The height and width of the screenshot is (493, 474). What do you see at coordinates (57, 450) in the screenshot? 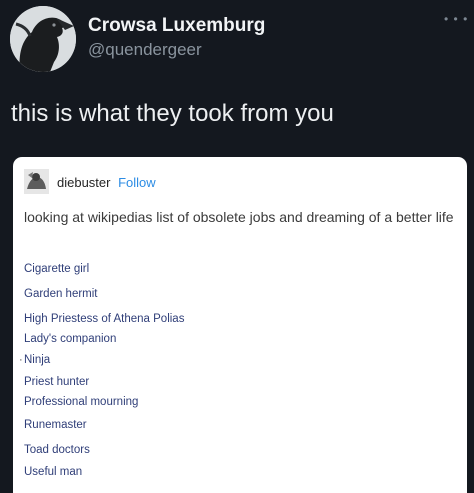
I see `job-link: Toad doctors` at bounding box center [57, 450].